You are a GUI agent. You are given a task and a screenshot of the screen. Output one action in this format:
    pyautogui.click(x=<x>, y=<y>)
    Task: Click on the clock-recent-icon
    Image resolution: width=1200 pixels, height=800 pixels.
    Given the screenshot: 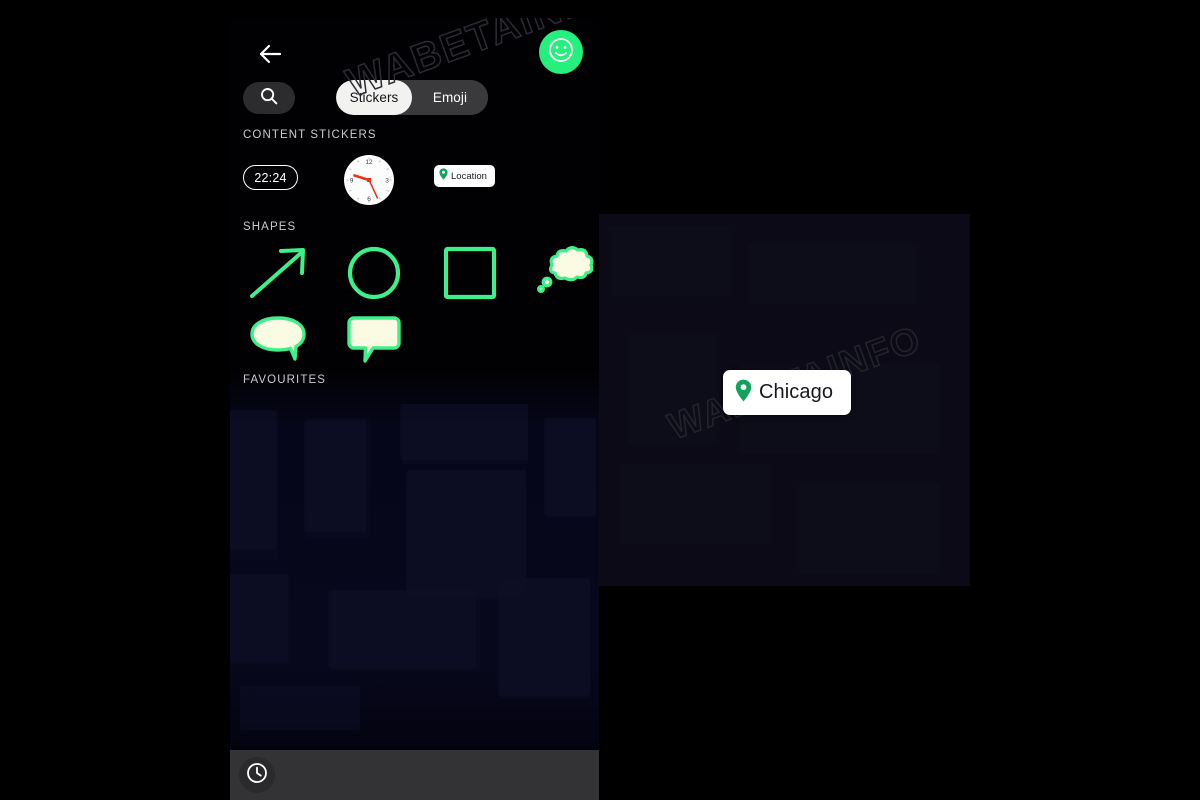 What is the action you would take?
    pyautogui.click(x=257, y=775)
    